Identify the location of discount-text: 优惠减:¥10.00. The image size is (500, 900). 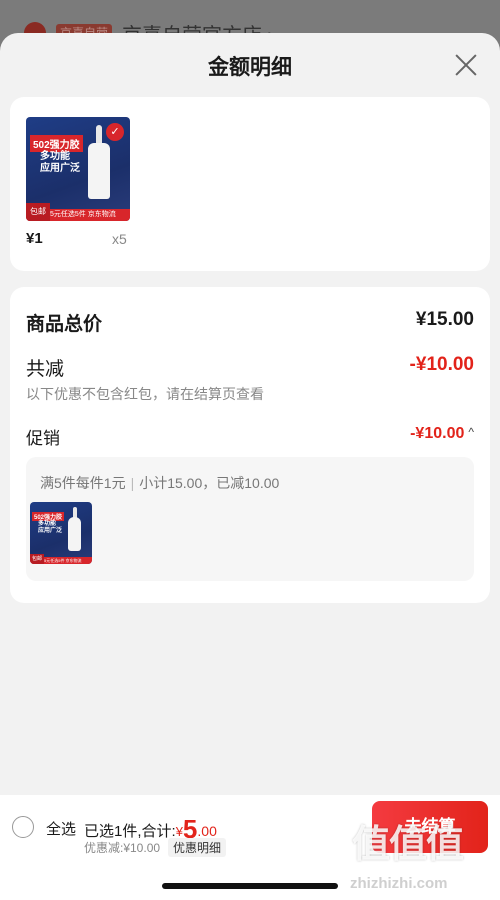
(122, 848).